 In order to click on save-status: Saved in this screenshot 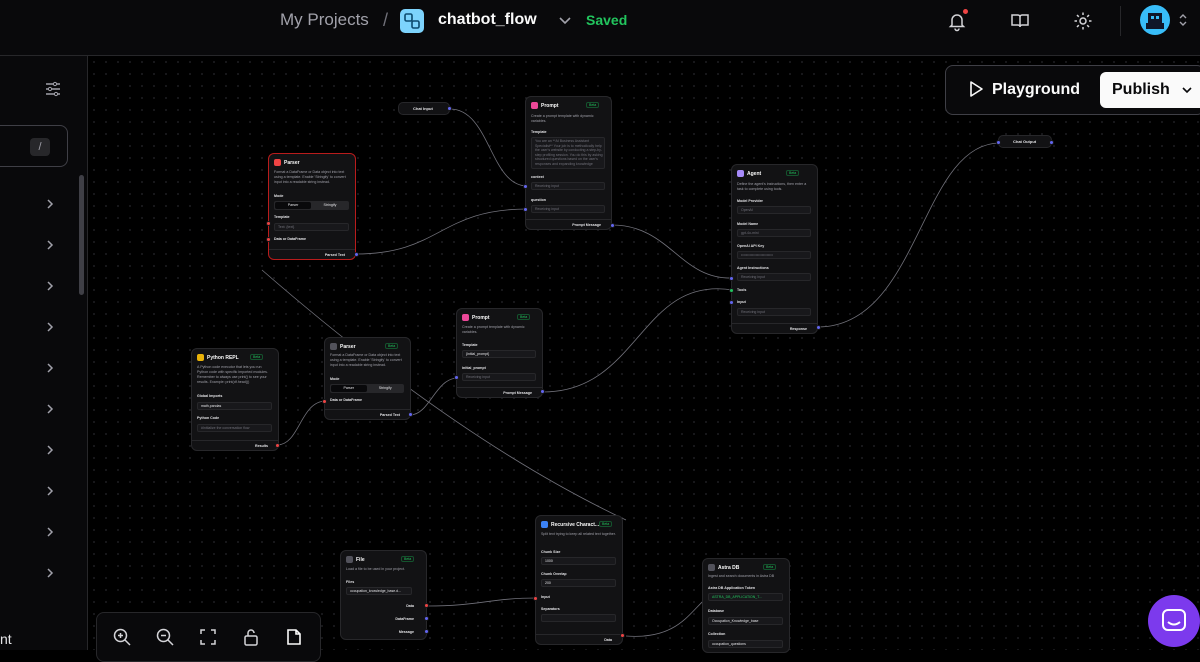, I will do `click(607, 20)`.